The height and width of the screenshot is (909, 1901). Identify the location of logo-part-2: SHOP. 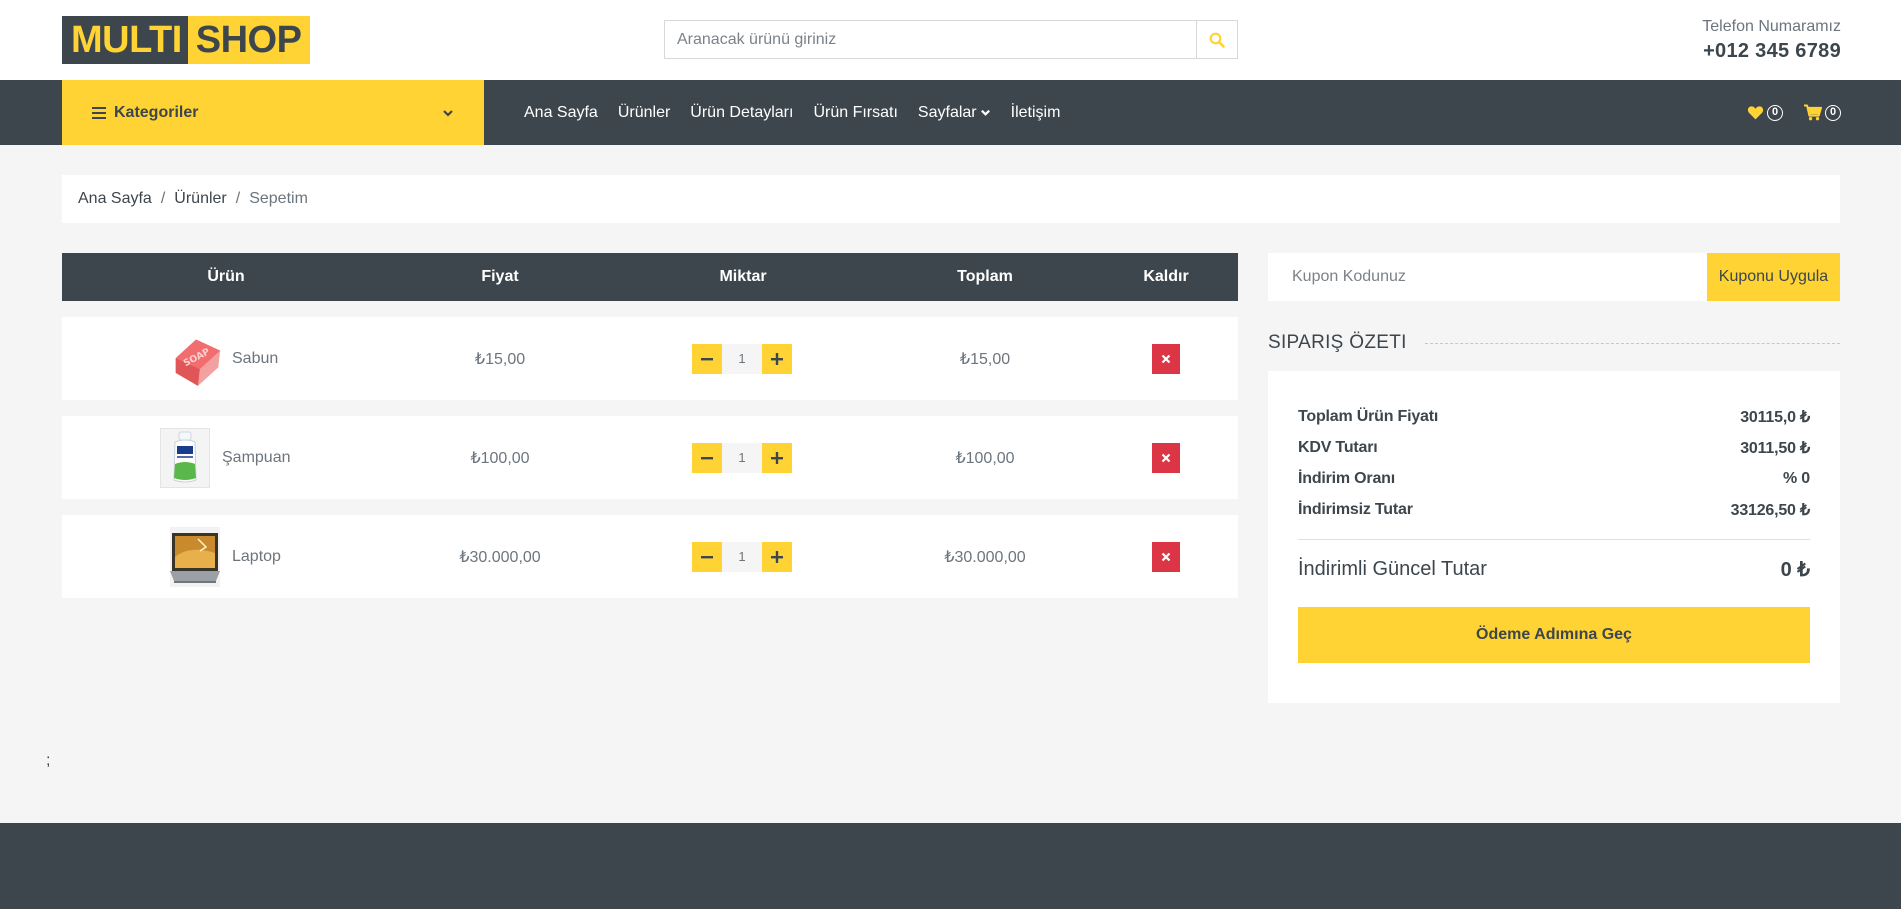
(249, 40).